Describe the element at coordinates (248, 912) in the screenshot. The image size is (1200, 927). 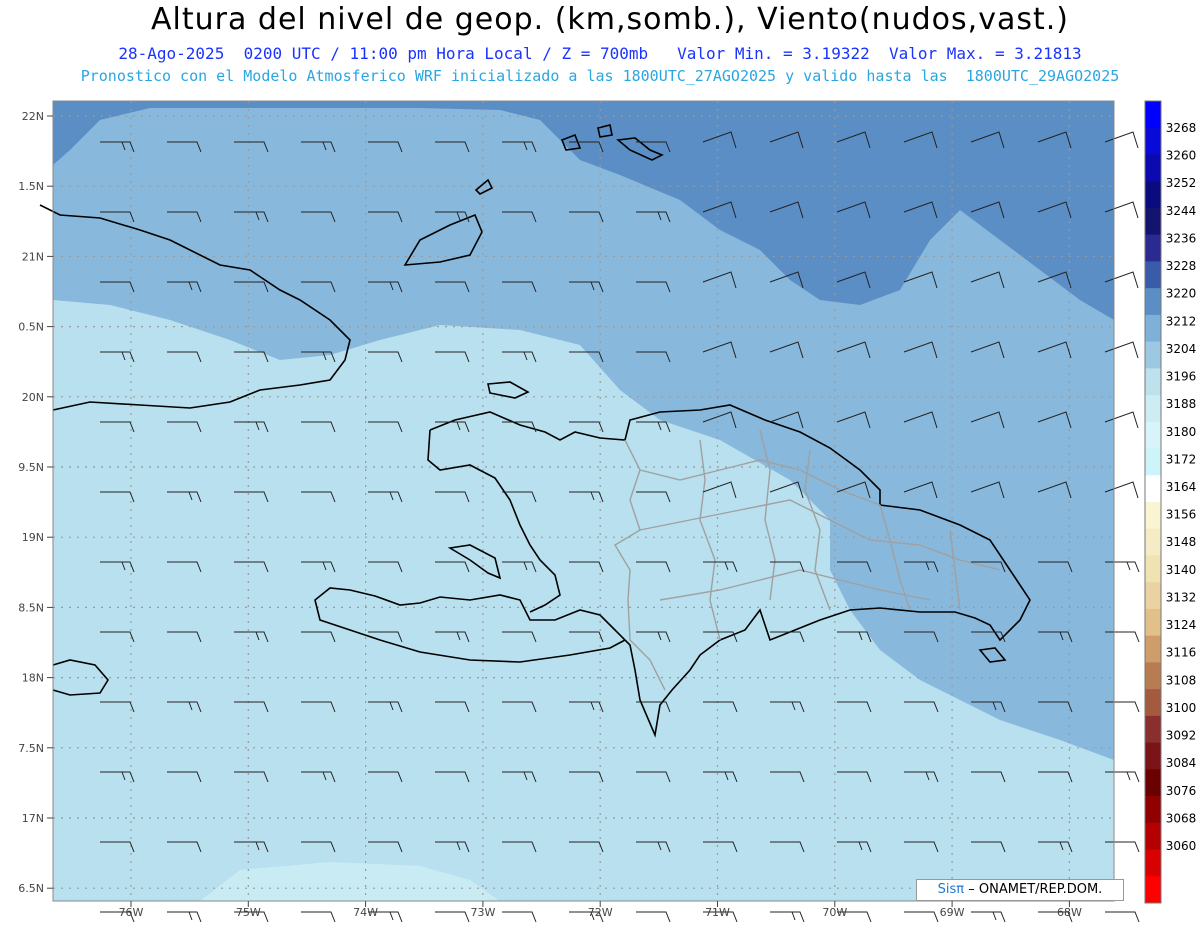
I see `lon-tick-label: 75W` at that location.